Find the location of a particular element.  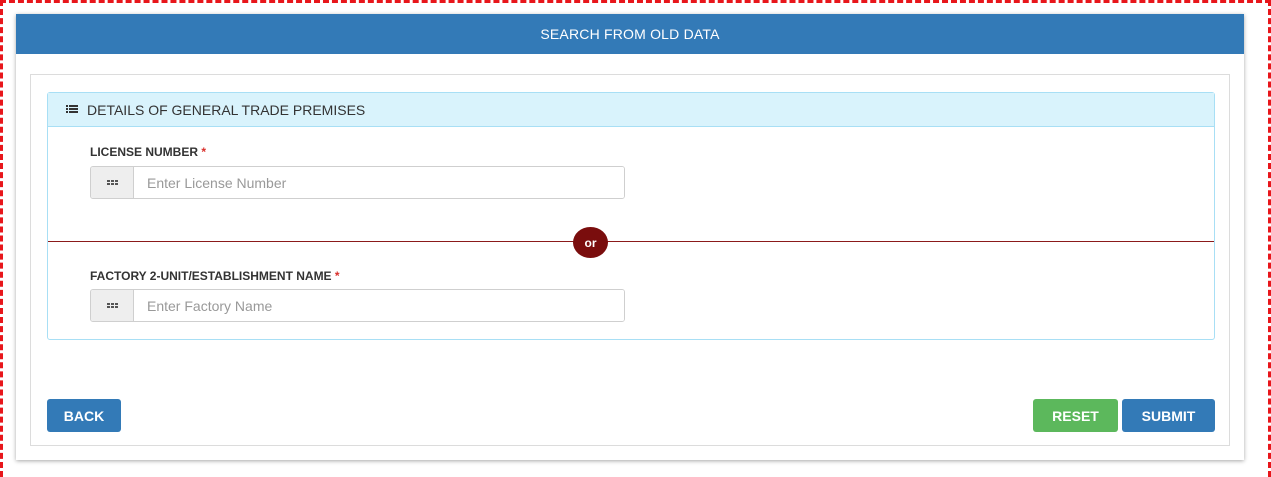

back-button: BACK is located at coordinates (84, 415).